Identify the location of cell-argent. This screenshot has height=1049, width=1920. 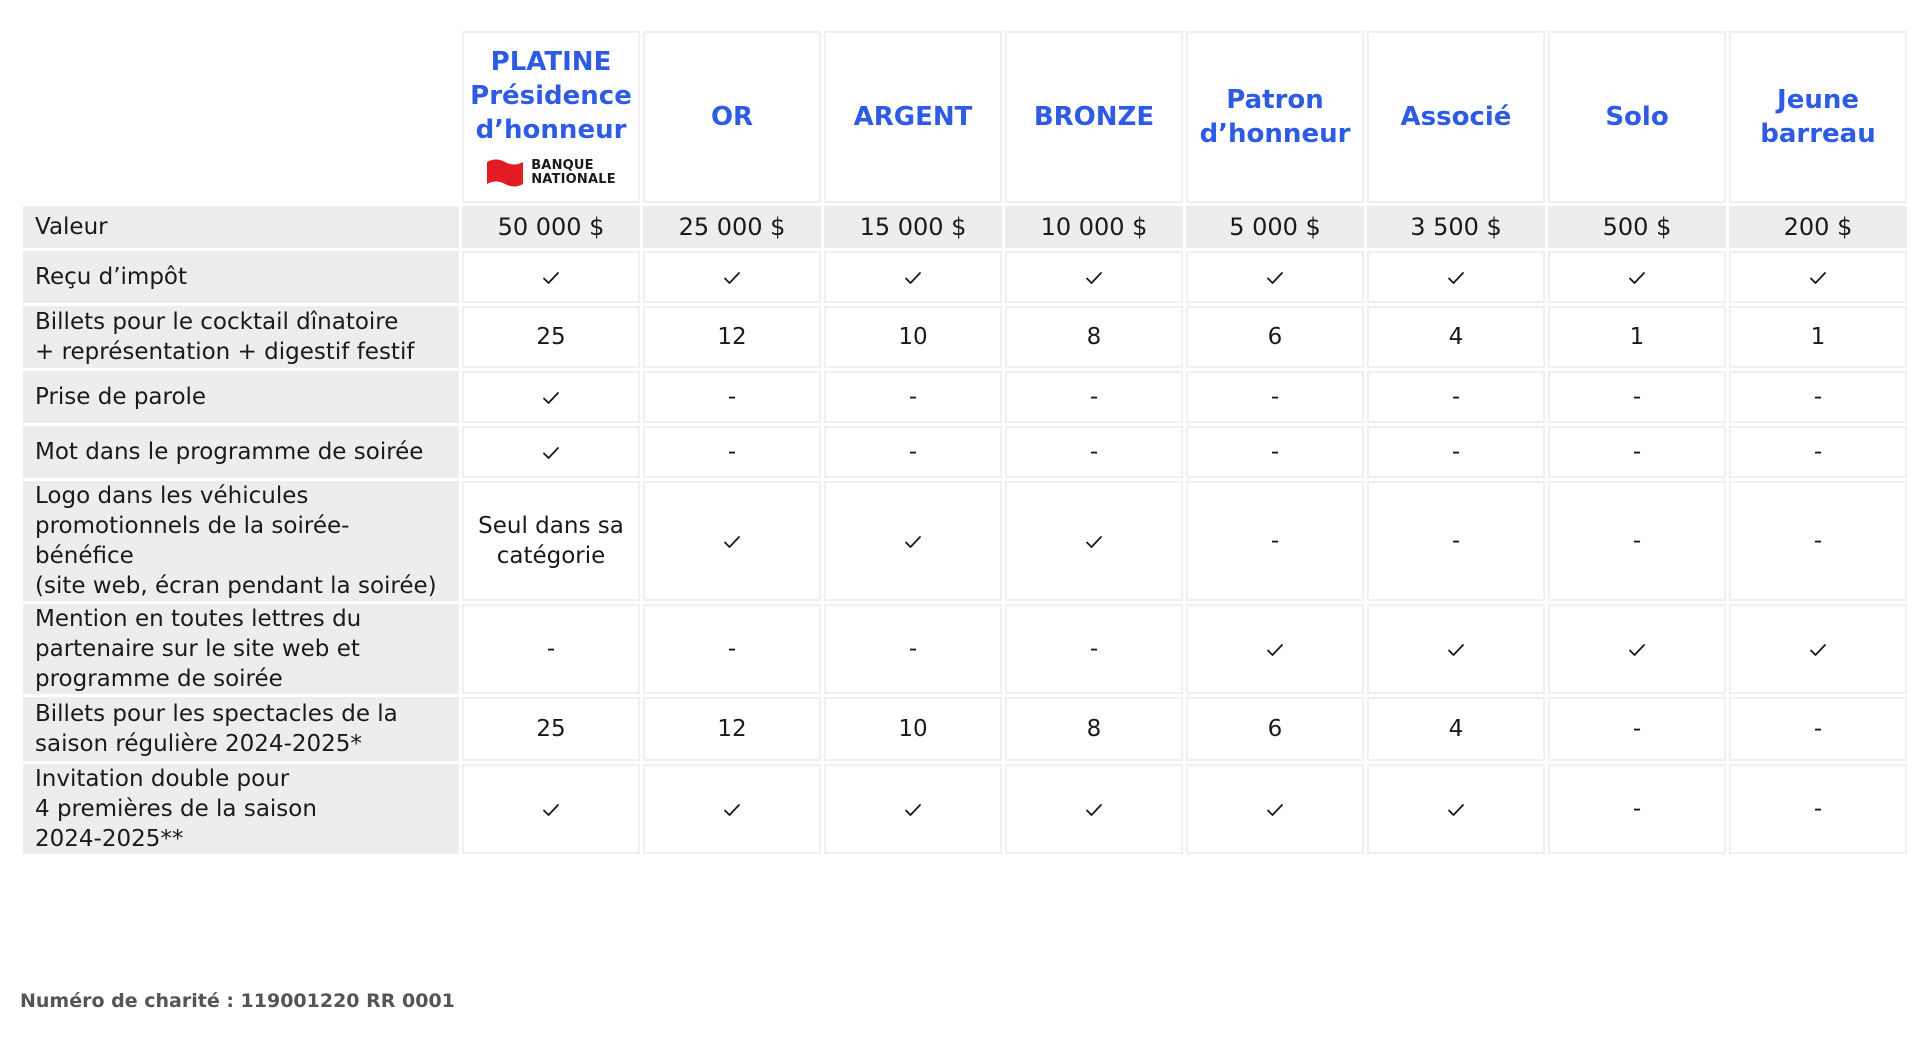
(913, 541).